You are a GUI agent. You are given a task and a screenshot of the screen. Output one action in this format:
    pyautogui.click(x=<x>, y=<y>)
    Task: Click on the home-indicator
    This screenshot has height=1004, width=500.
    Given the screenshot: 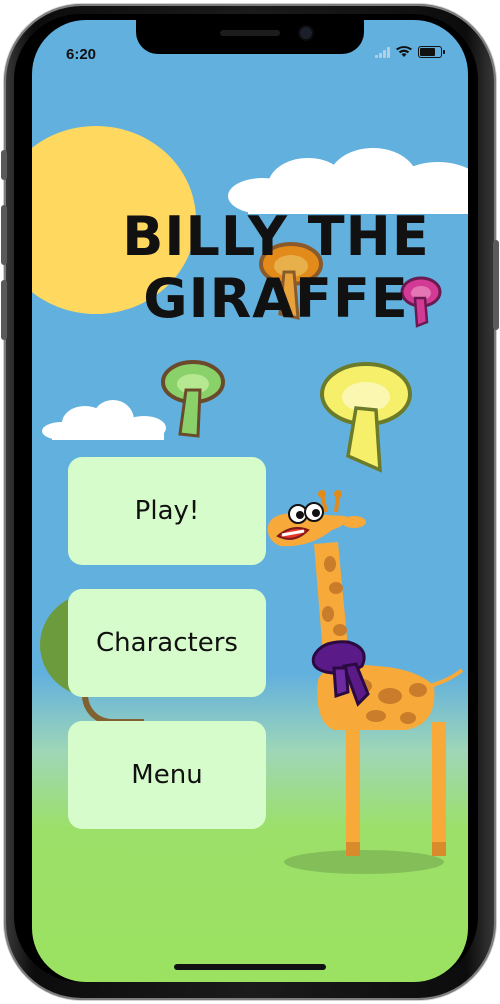 What is the action you would take?
    pyautogui.click(x=250, y=967)
    